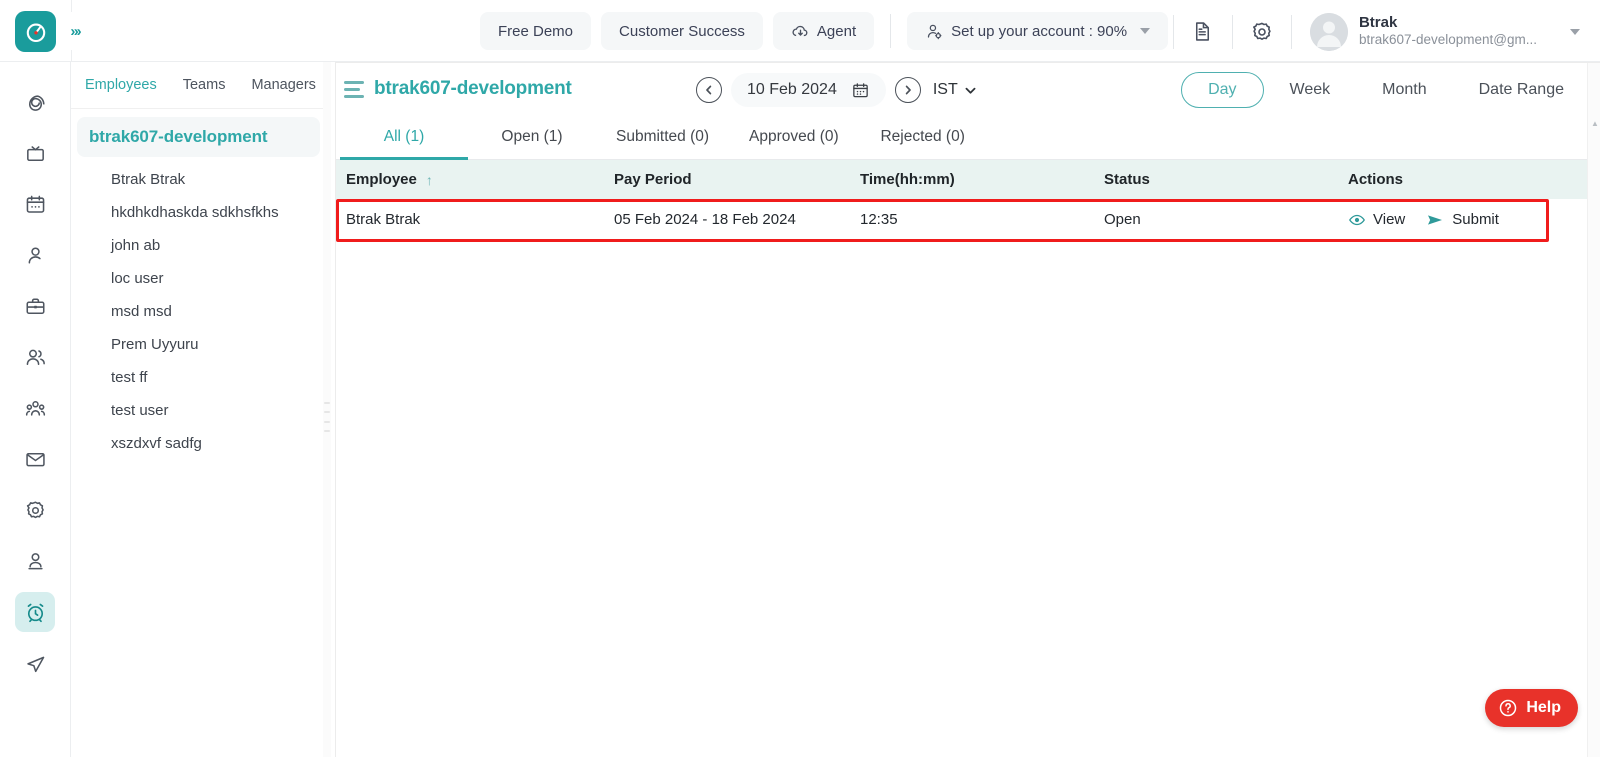 The image size is (1600, 757). I want to click on submit-action-label: Submit, so click(1475, 219).